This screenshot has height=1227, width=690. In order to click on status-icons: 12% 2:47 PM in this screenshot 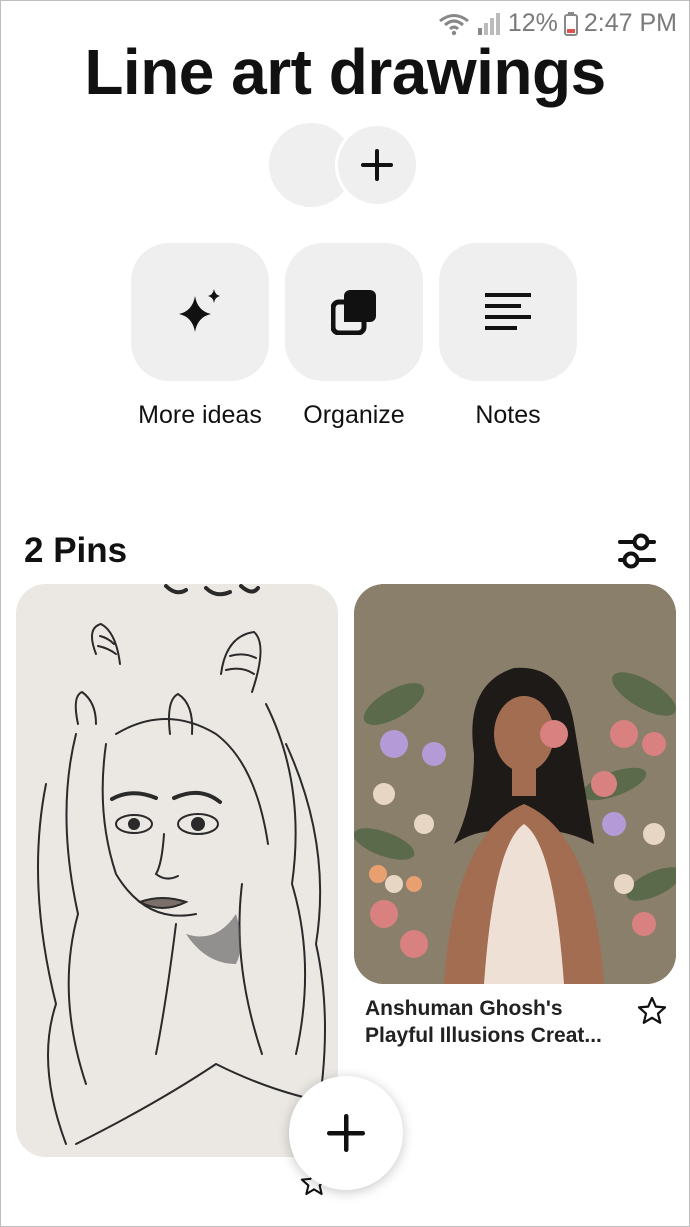, I will do `click(557, 23)`.